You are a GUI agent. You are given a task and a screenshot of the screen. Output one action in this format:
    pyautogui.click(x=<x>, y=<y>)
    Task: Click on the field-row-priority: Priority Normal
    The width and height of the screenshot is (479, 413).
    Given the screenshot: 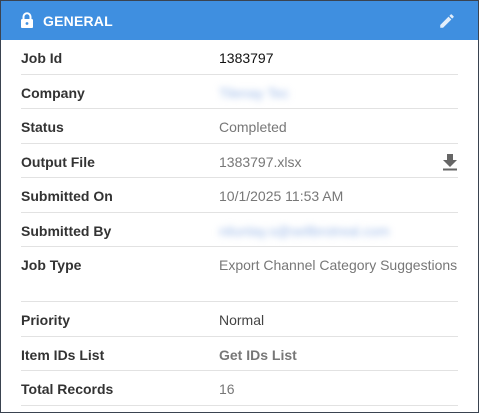 What is the action you would take?
    pyautogui.click(x=239, y=319)
    